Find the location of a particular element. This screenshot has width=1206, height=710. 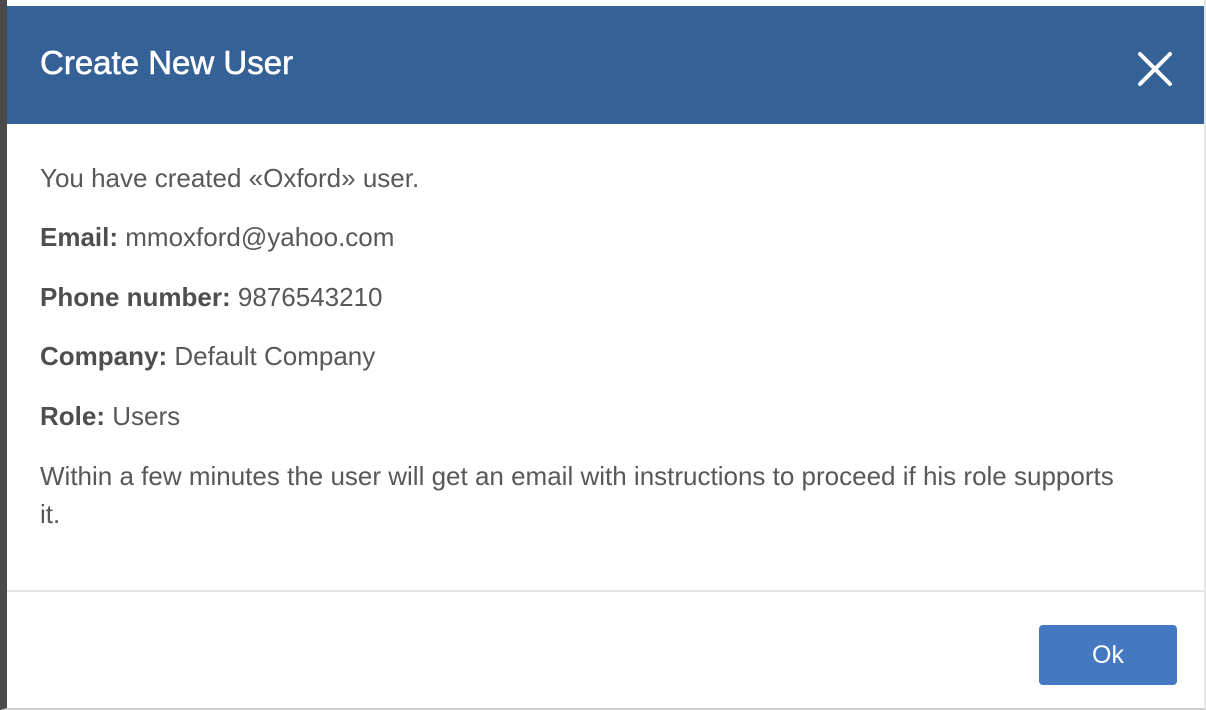

role-row: Role: Users is located at coordinates (110, 416).